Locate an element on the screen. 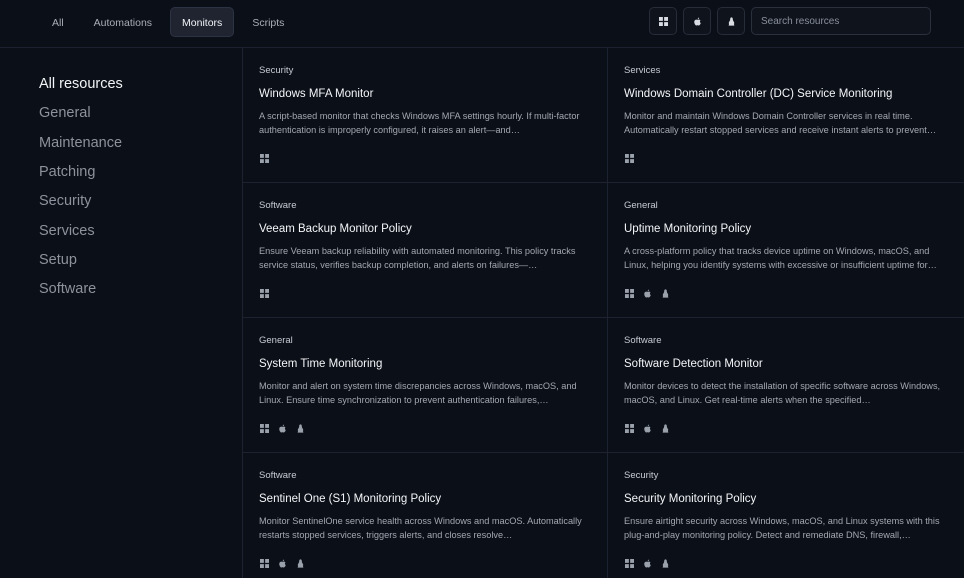 This screenshot has height=578, width=964. sidebar-item-general: General is located at coordinates (65, 113).